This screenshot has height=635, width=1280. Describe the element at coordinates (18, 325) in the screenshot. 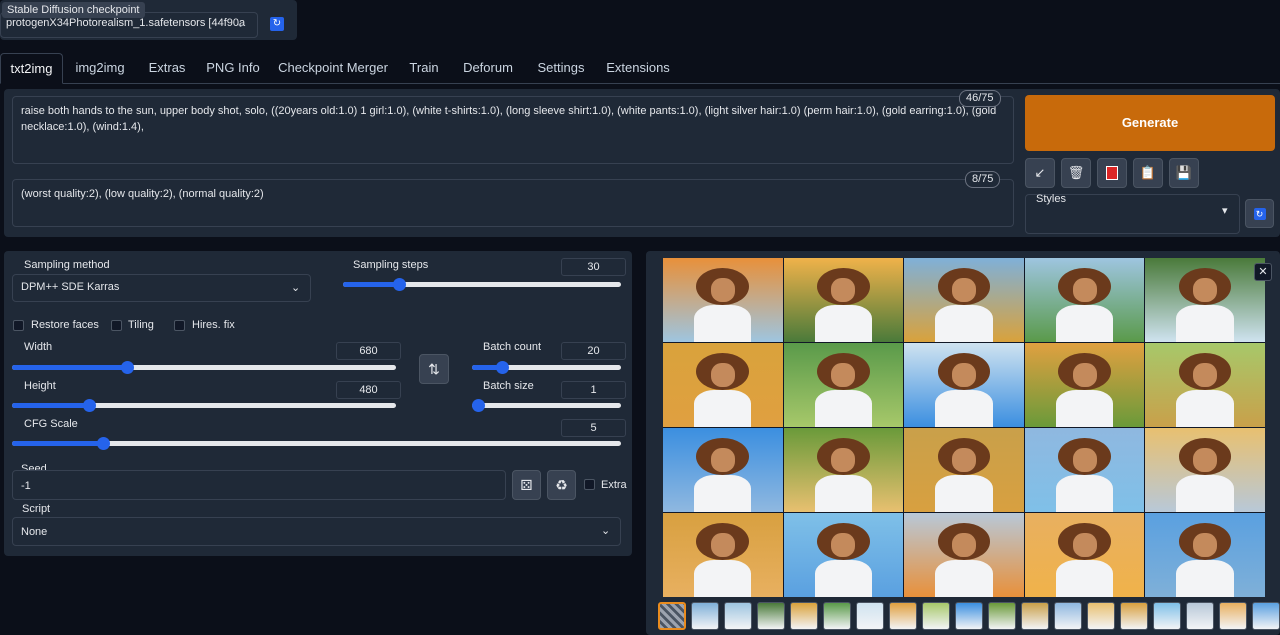

I see `restore-faces-checkbox` at that location.